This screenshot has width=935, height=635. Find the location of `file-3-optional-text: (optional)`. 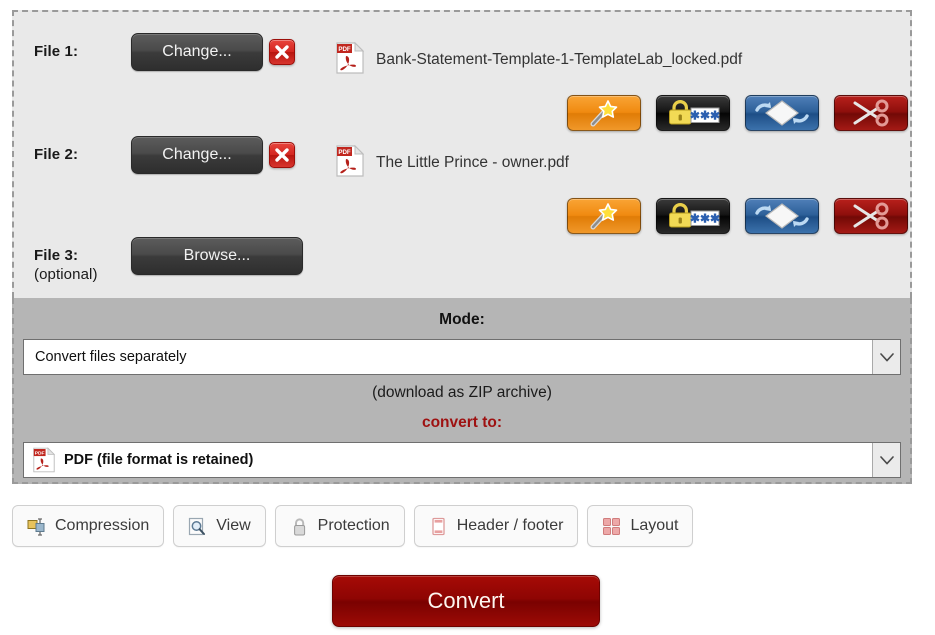

file-3-optional-text: (optional) is located at coordinates (66, 274).